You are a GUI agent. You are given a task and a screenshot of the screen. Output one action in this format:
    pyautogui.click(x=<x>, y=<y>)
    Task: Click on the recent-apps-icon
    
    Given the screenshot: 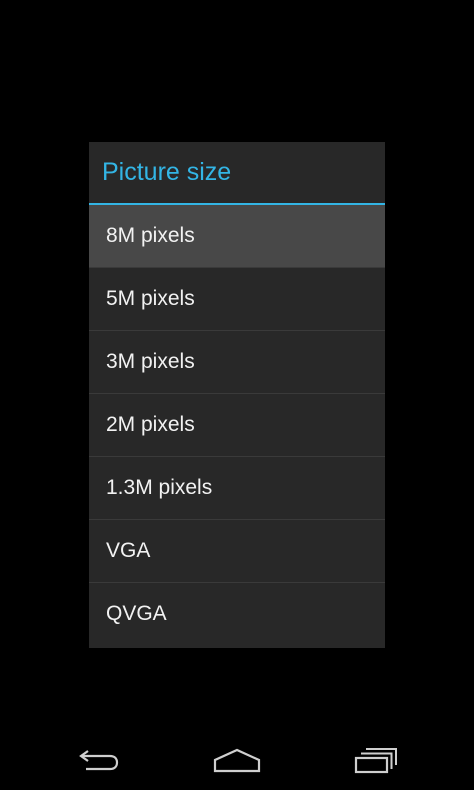 What is the action you would take?
    pyautogui.click(x=375, y=761)
    